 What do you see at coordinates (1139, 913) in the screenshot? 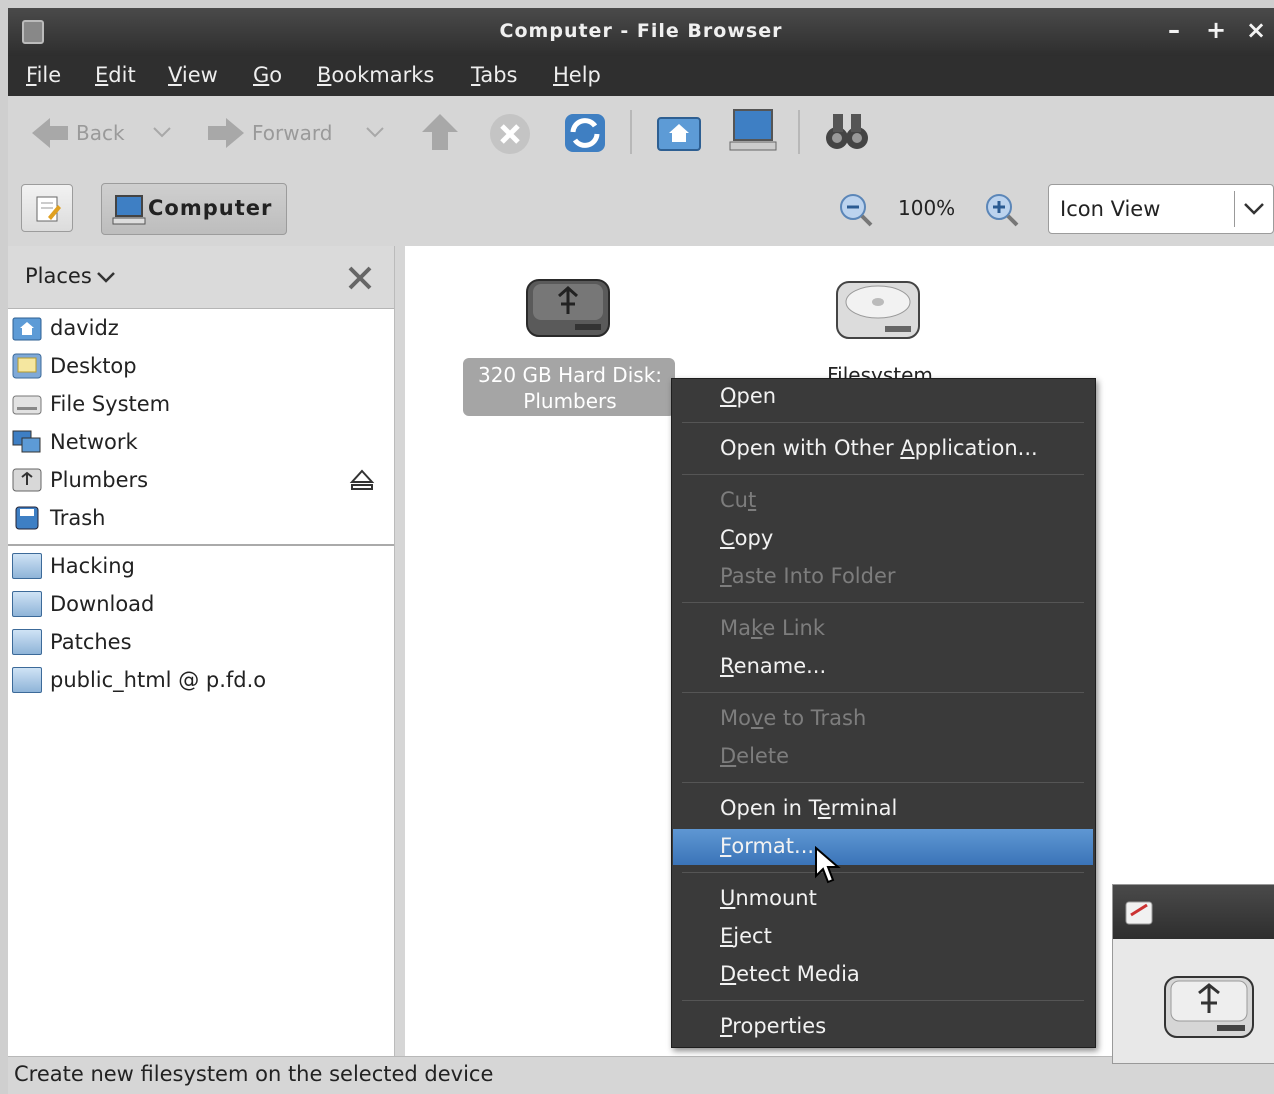
I see `window-app-icon` at bounding box center [1139, 913].